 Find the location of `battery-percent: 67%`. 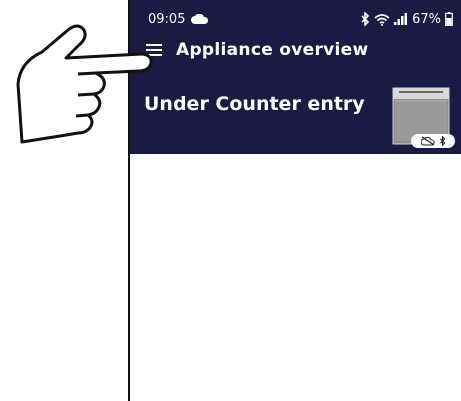

battery-percent: 67% is located at coordinates (426, 19).